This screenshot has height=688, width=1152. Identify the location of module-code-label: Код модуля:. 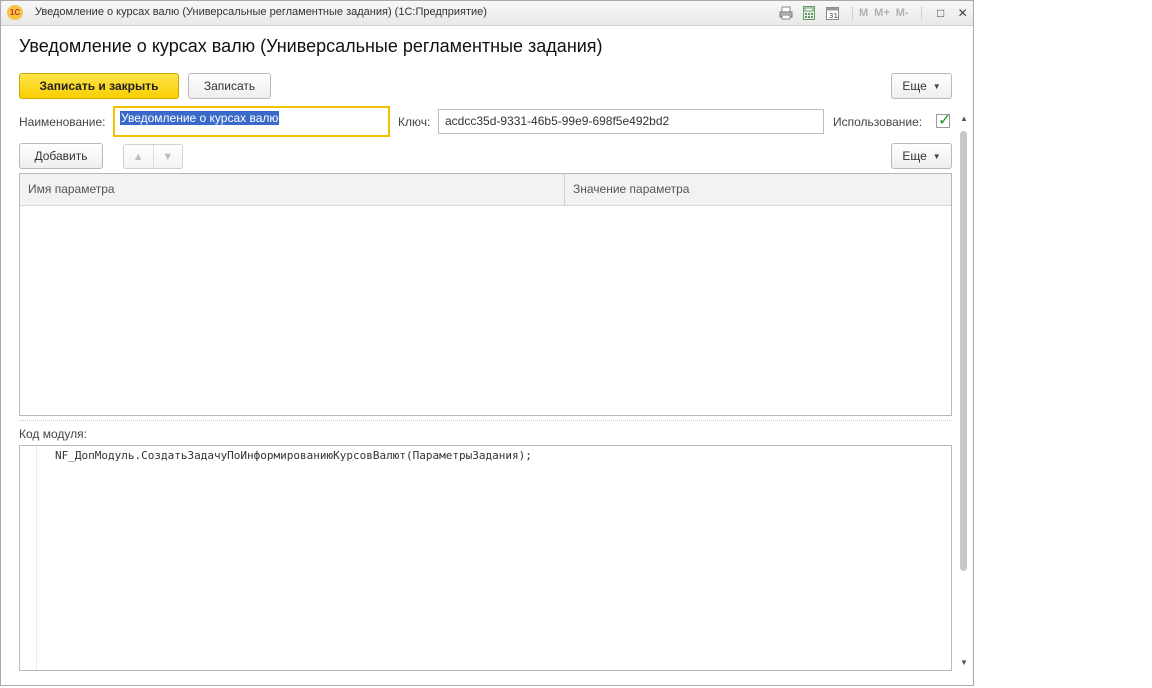
(53, 434).